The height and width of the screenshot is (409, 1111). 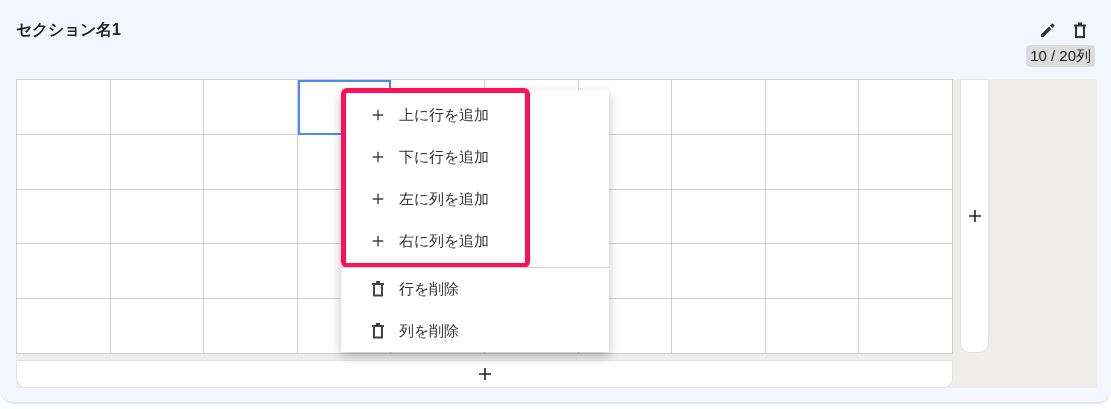 I want to click on menu-item: 上に行を追加, so click(x=435, y=115).